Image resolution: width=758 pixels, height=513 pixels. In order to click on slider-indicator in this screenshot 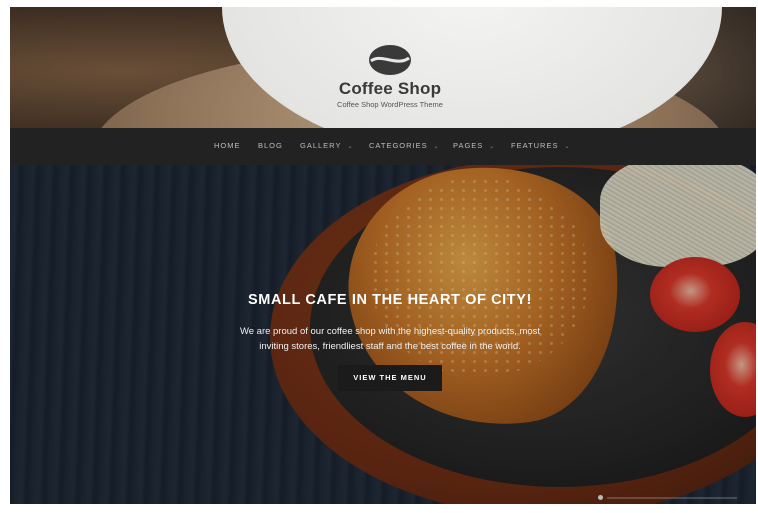, I will do `click(673, 498)`.